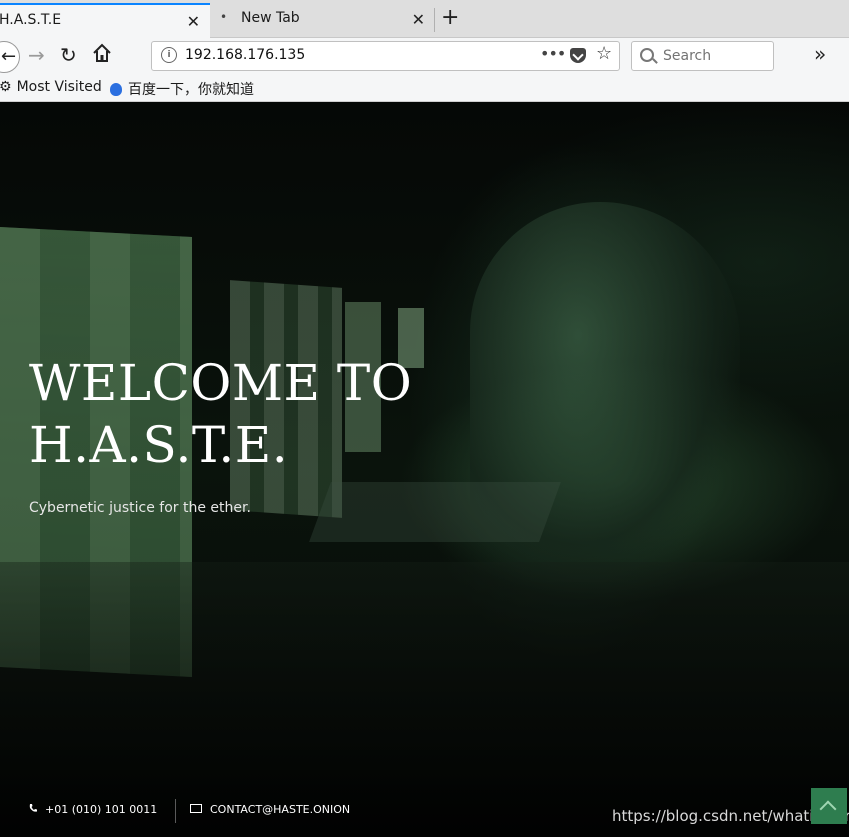  I want to click on bookmark-baidu: 百度一下，你就知道, so click(182, 89).